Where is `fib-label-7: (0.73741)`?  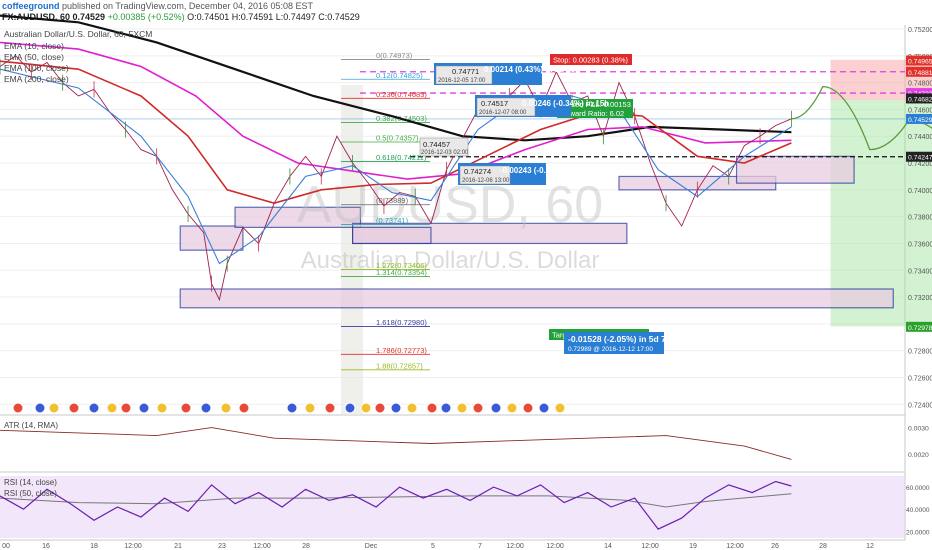 fib-label-7: (0.73741) is located at coordinates (392, 220).